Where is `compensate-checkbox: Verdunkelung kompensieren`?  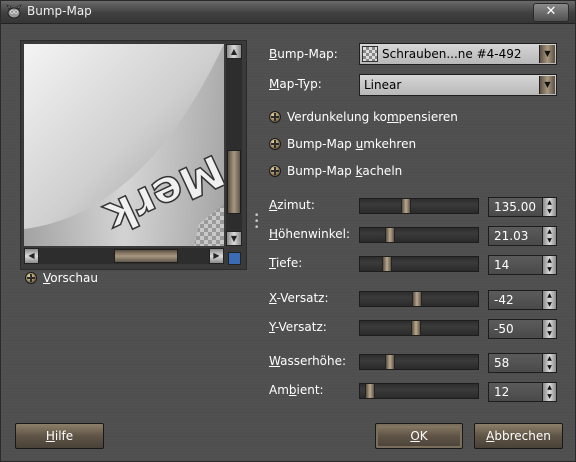
compensate-checkbox: Verdunkelung kompensieren is located at coordinates (363, 117).